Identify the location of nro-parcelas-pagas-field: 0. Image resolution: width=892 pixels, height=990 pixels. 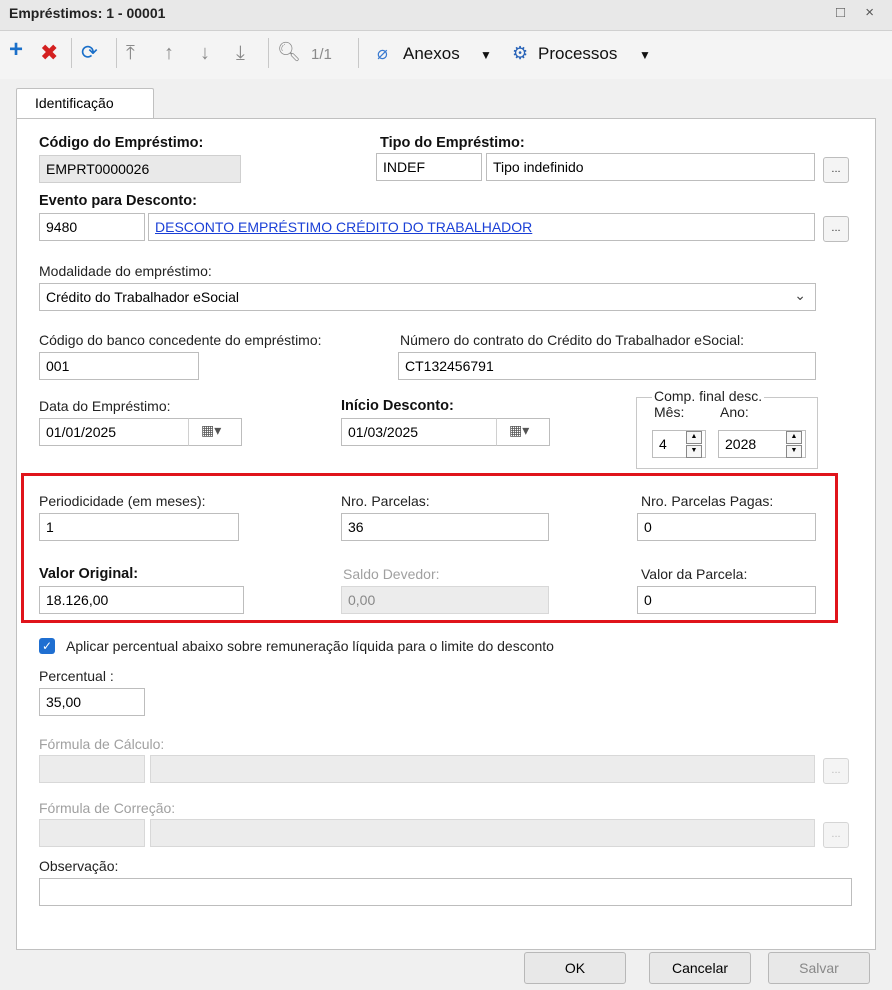
(726, 527).